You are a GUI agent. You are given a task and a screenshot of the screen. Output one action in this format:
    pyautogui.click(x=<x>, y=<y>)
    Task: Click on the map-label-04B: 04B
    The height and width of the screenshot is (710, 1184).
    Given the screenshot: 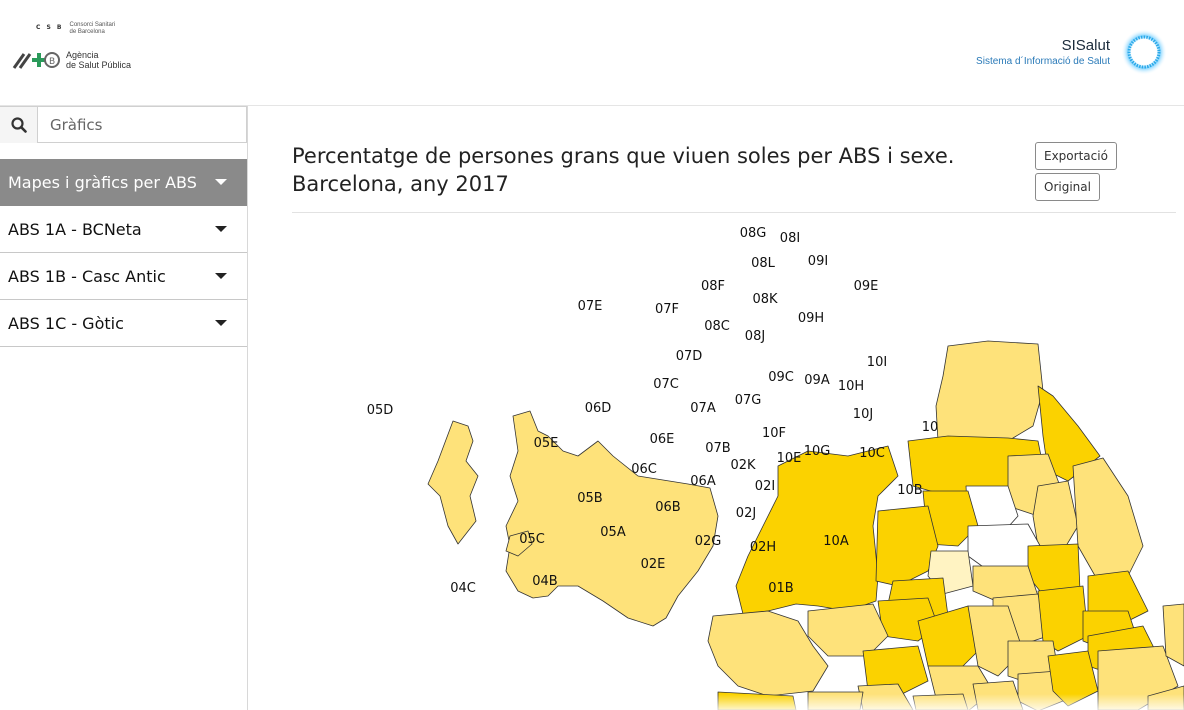 What is the action you would take?
    pyautogui.click(x=544, y=581)
    